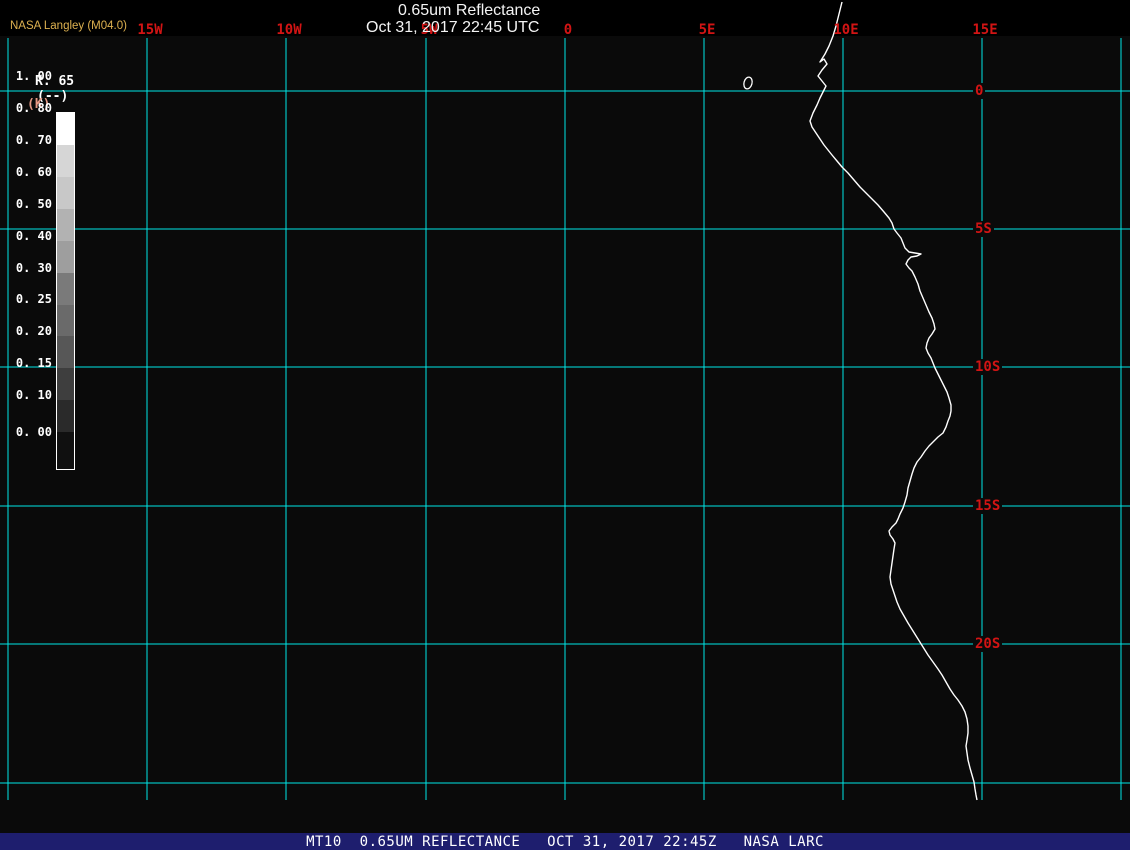  I want to click on colorbar-tick-0.10: 0. 10, so click(33, 395).